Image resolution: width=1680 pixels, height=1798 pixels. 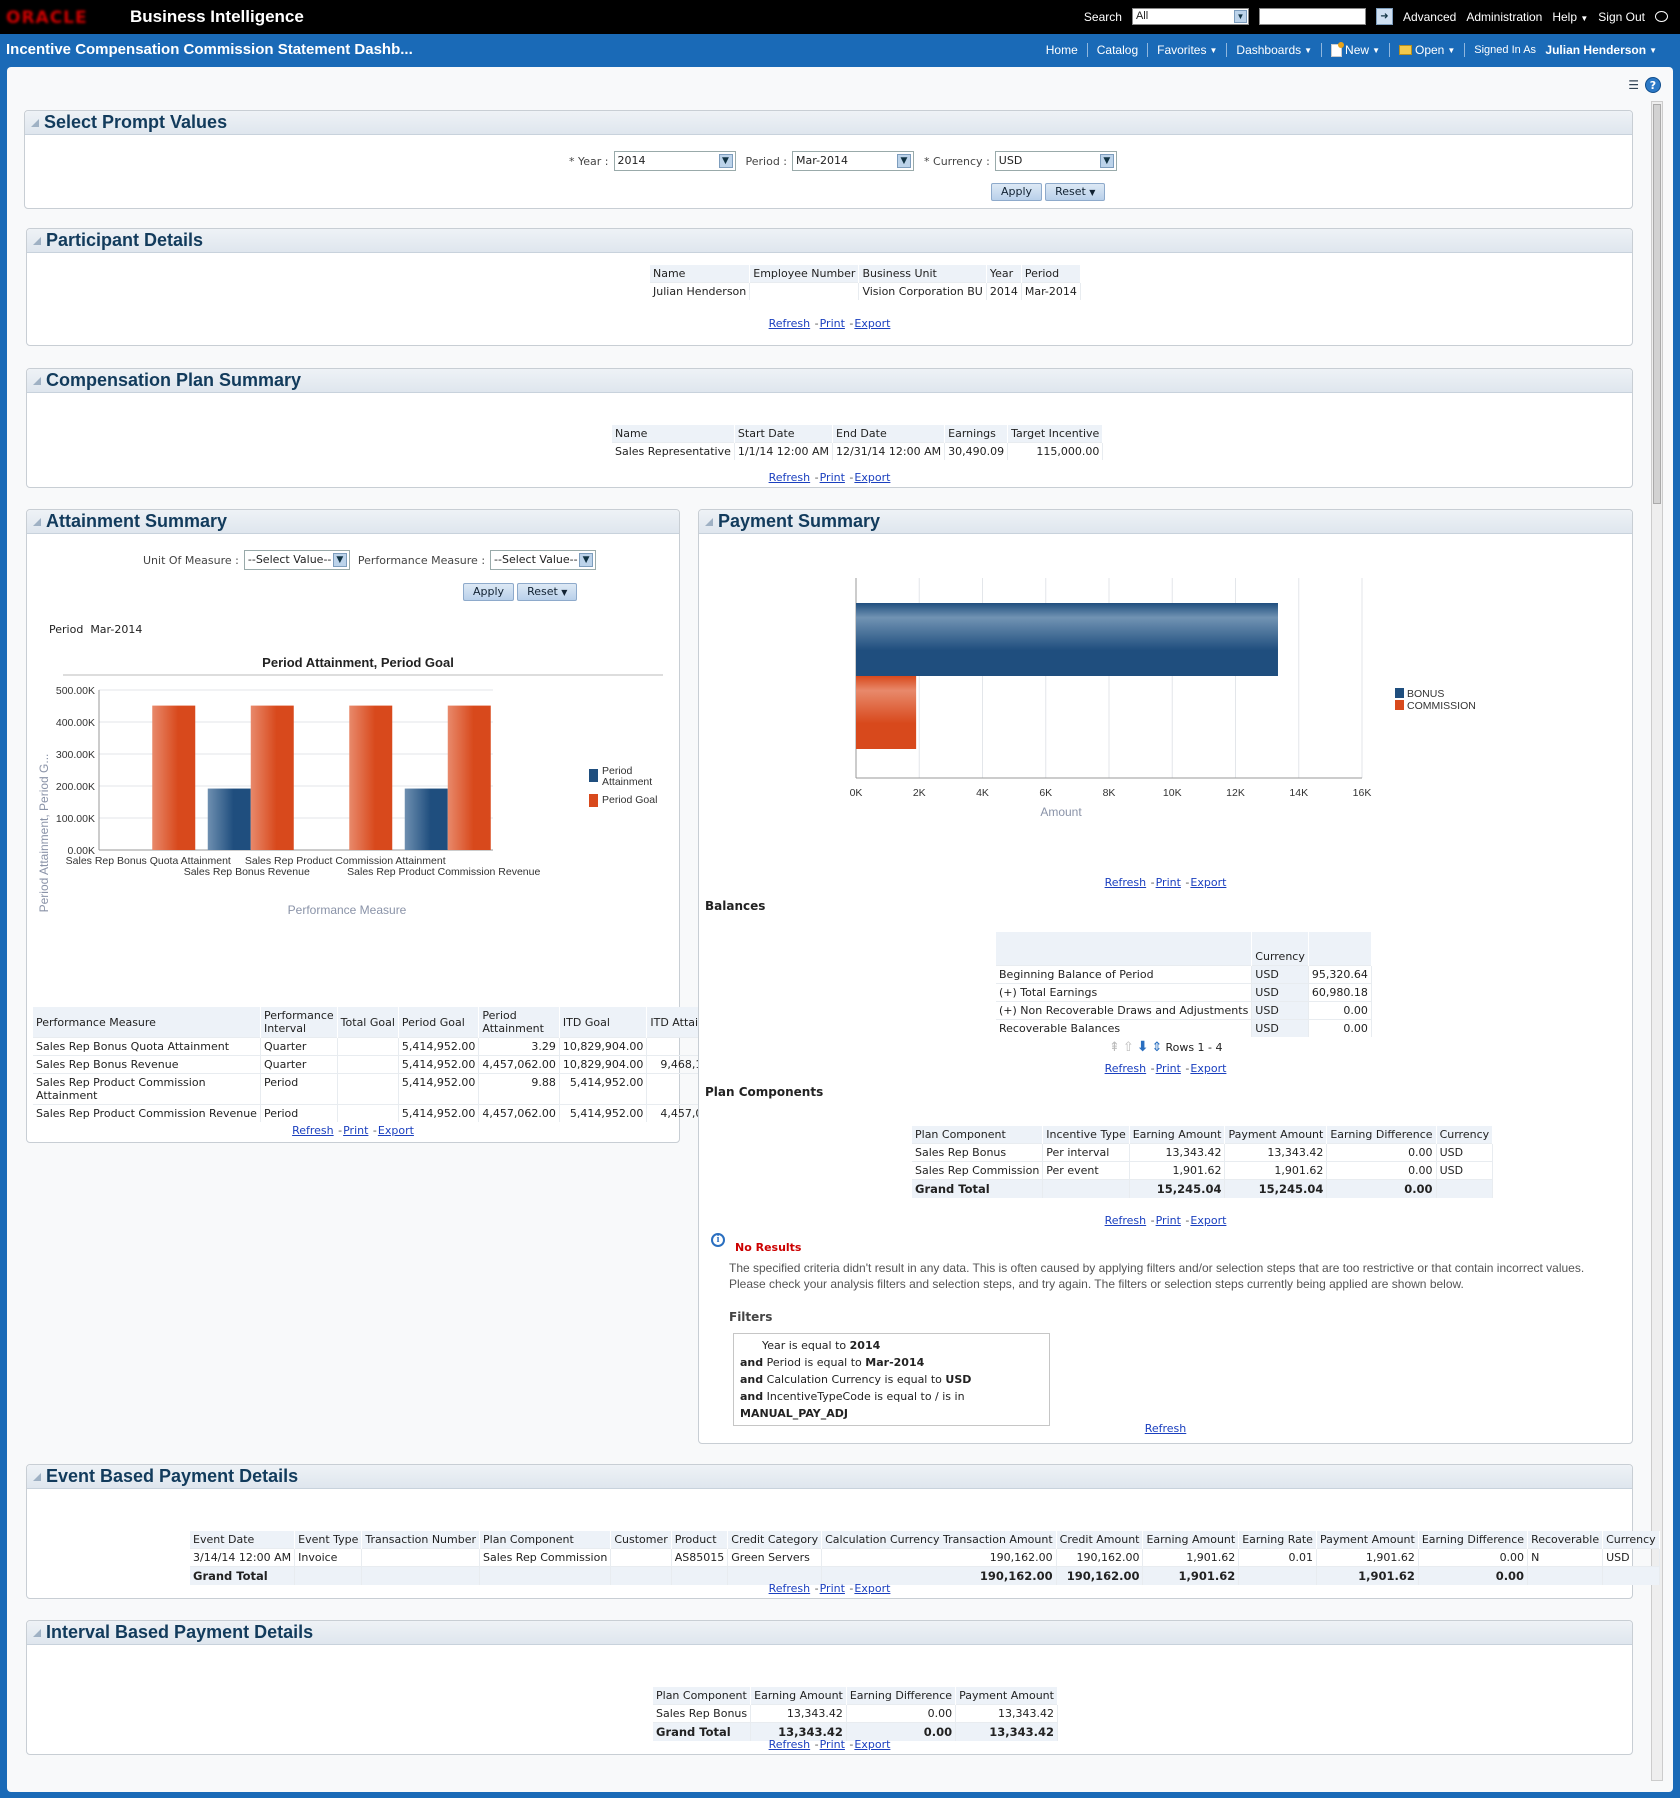 I want to click on vertical-scrollbar, so click(x=1657, y=941).